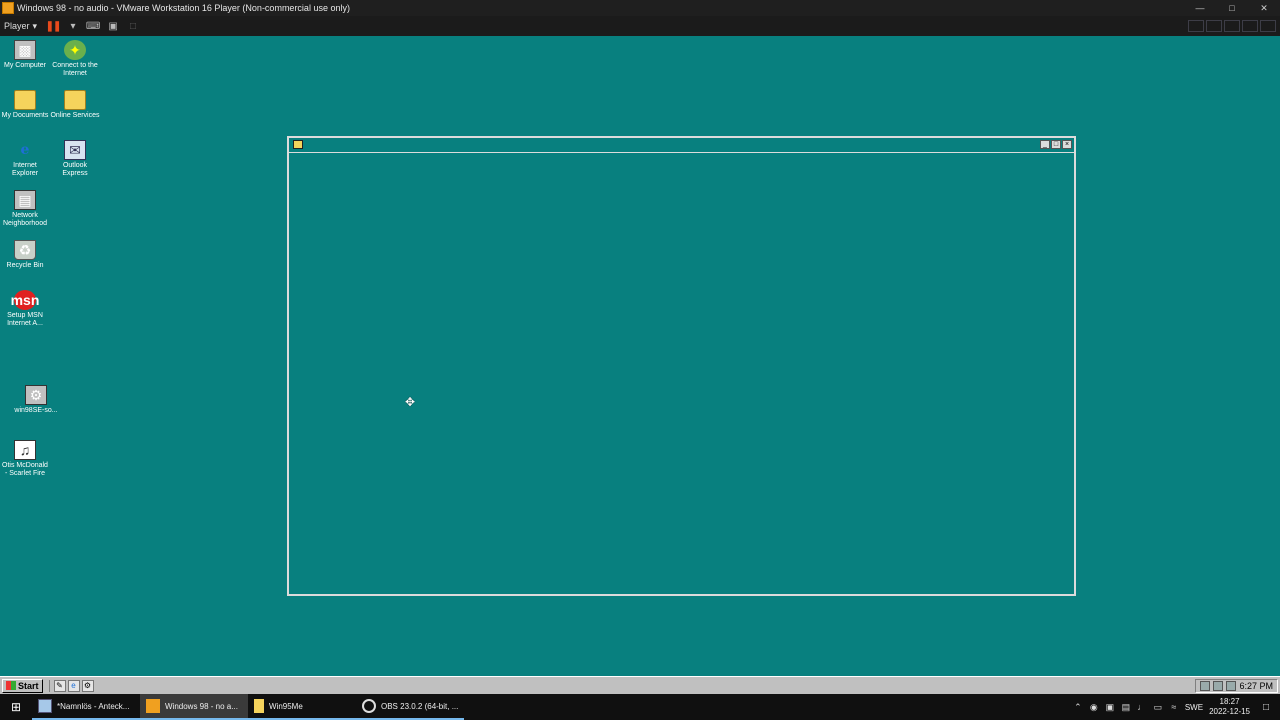 Image resolution: width=1280 pixels, height=720 pixels. Describe the element at coordinates (87, 685) in the screenshot. I see `channels-icon: ⚙` at that location.